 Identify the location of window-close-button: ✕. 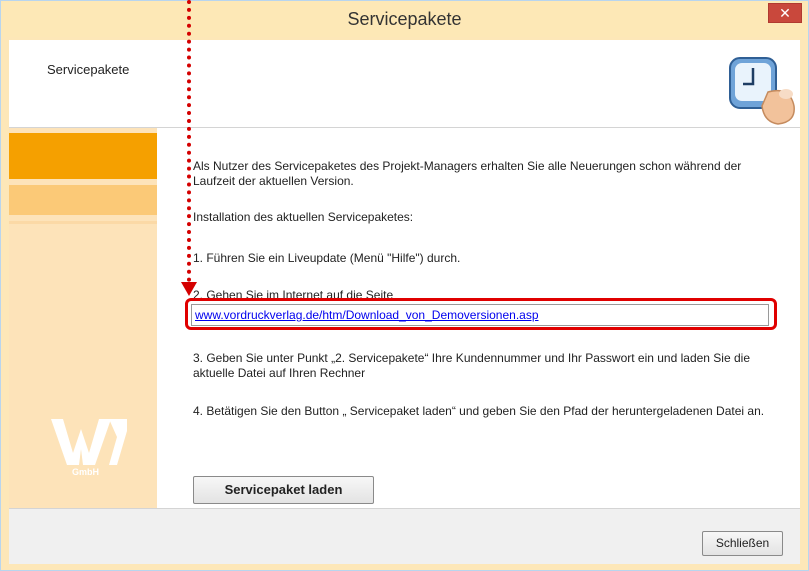
(785, 13).